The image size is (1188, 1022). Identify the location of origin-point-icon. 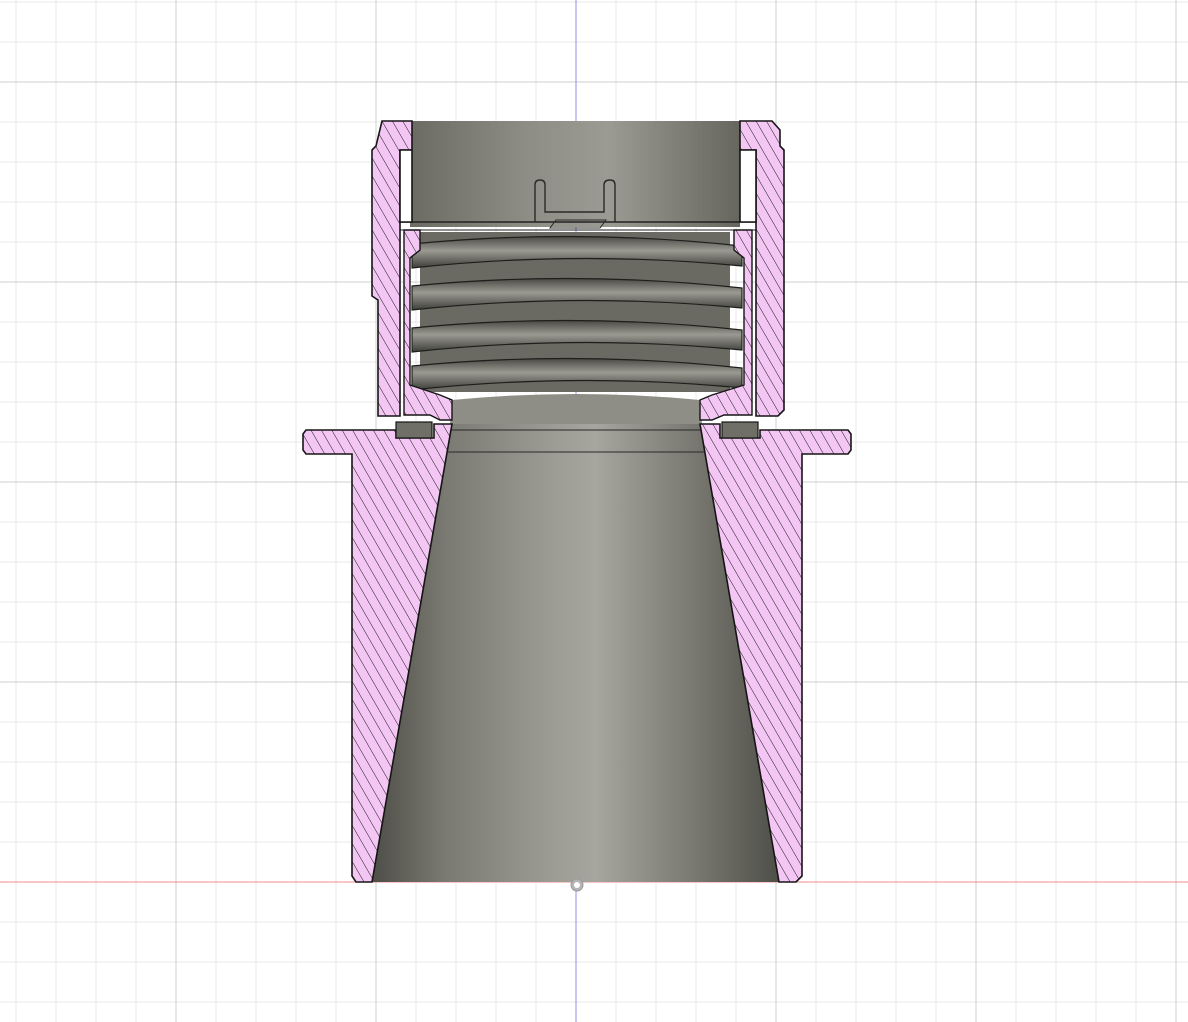
(577, 885).